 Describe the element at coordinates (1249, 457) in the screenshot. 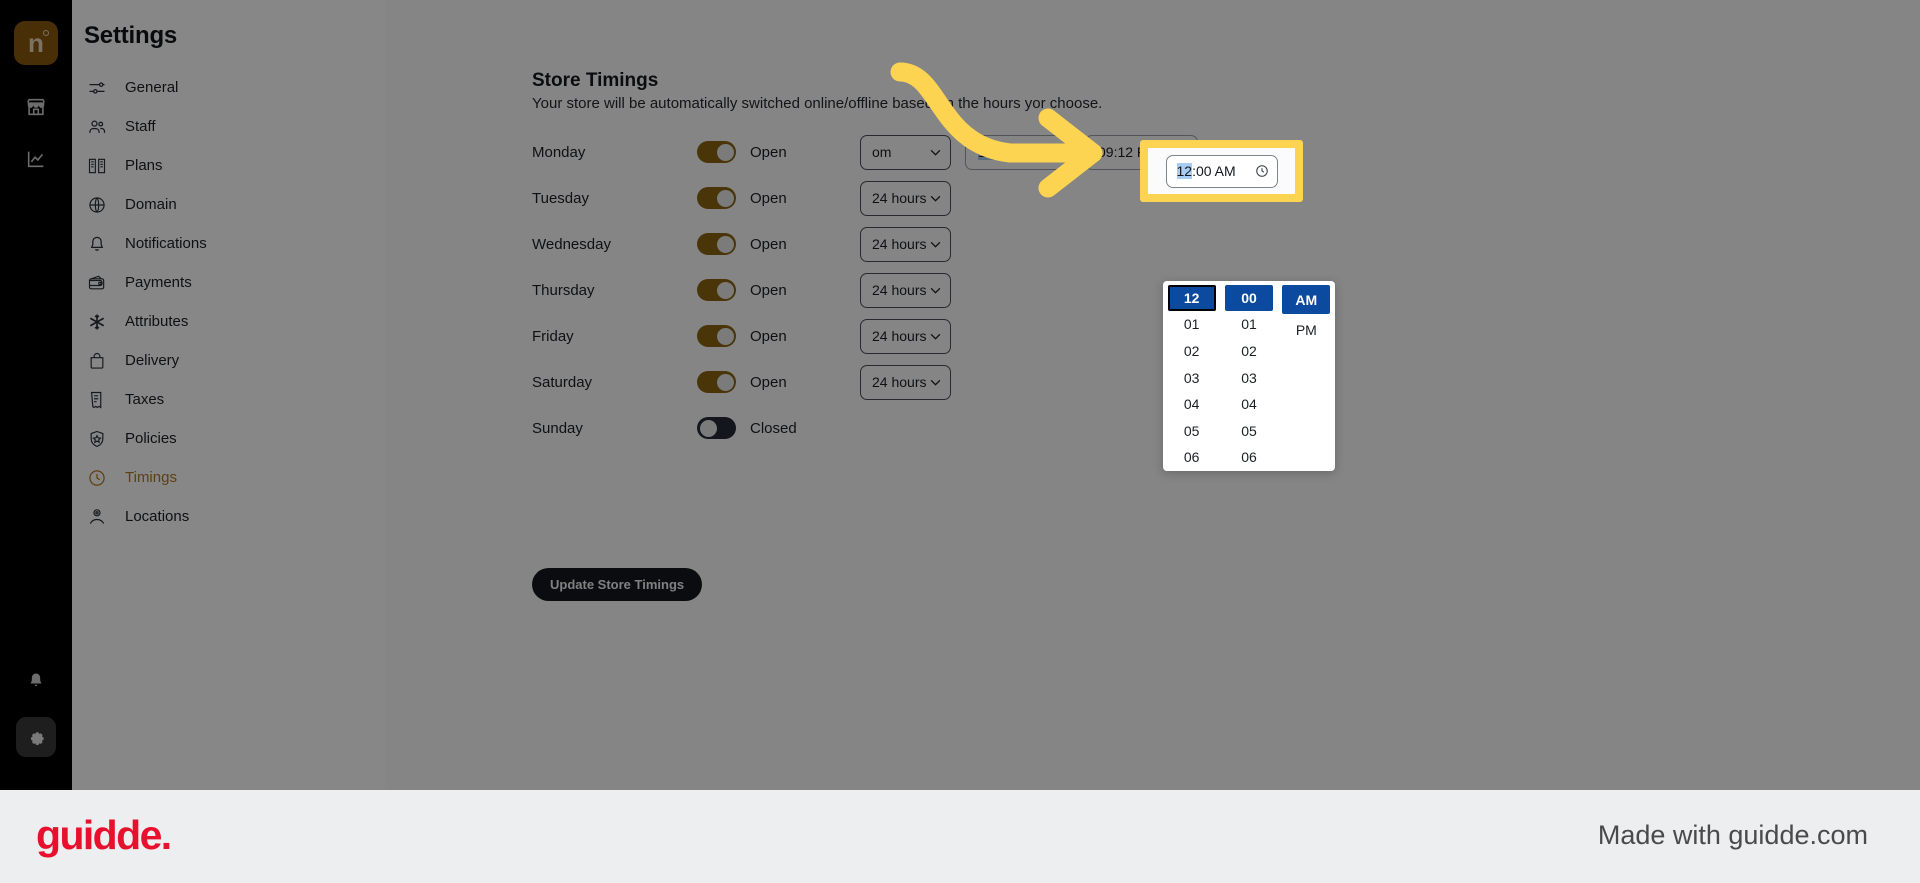

I see `time-picker-minute-option: 06` at that location.